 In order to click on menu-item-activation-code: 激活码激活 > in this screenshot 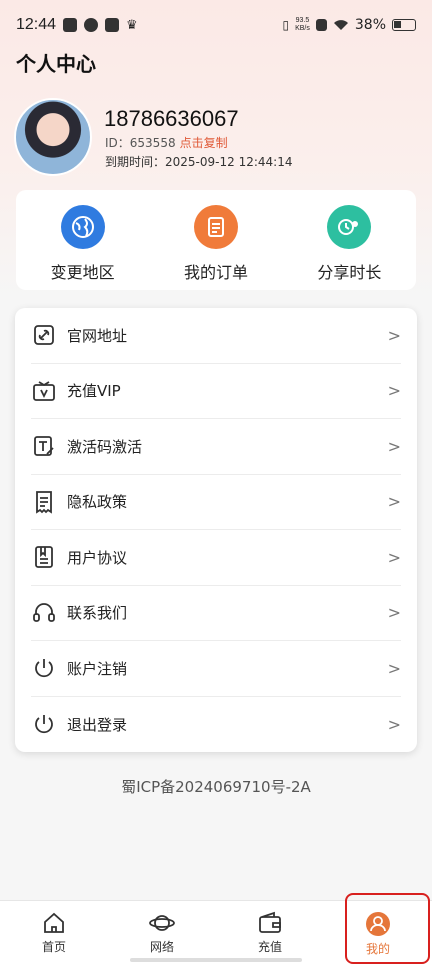, I will do `click(216, 447)`.